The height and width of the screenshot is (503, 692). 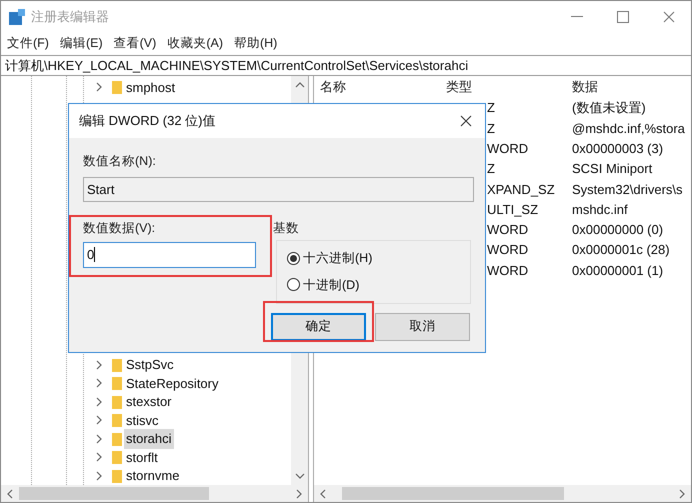 I want to click on name-field: Start, so click(x=278, y=189).